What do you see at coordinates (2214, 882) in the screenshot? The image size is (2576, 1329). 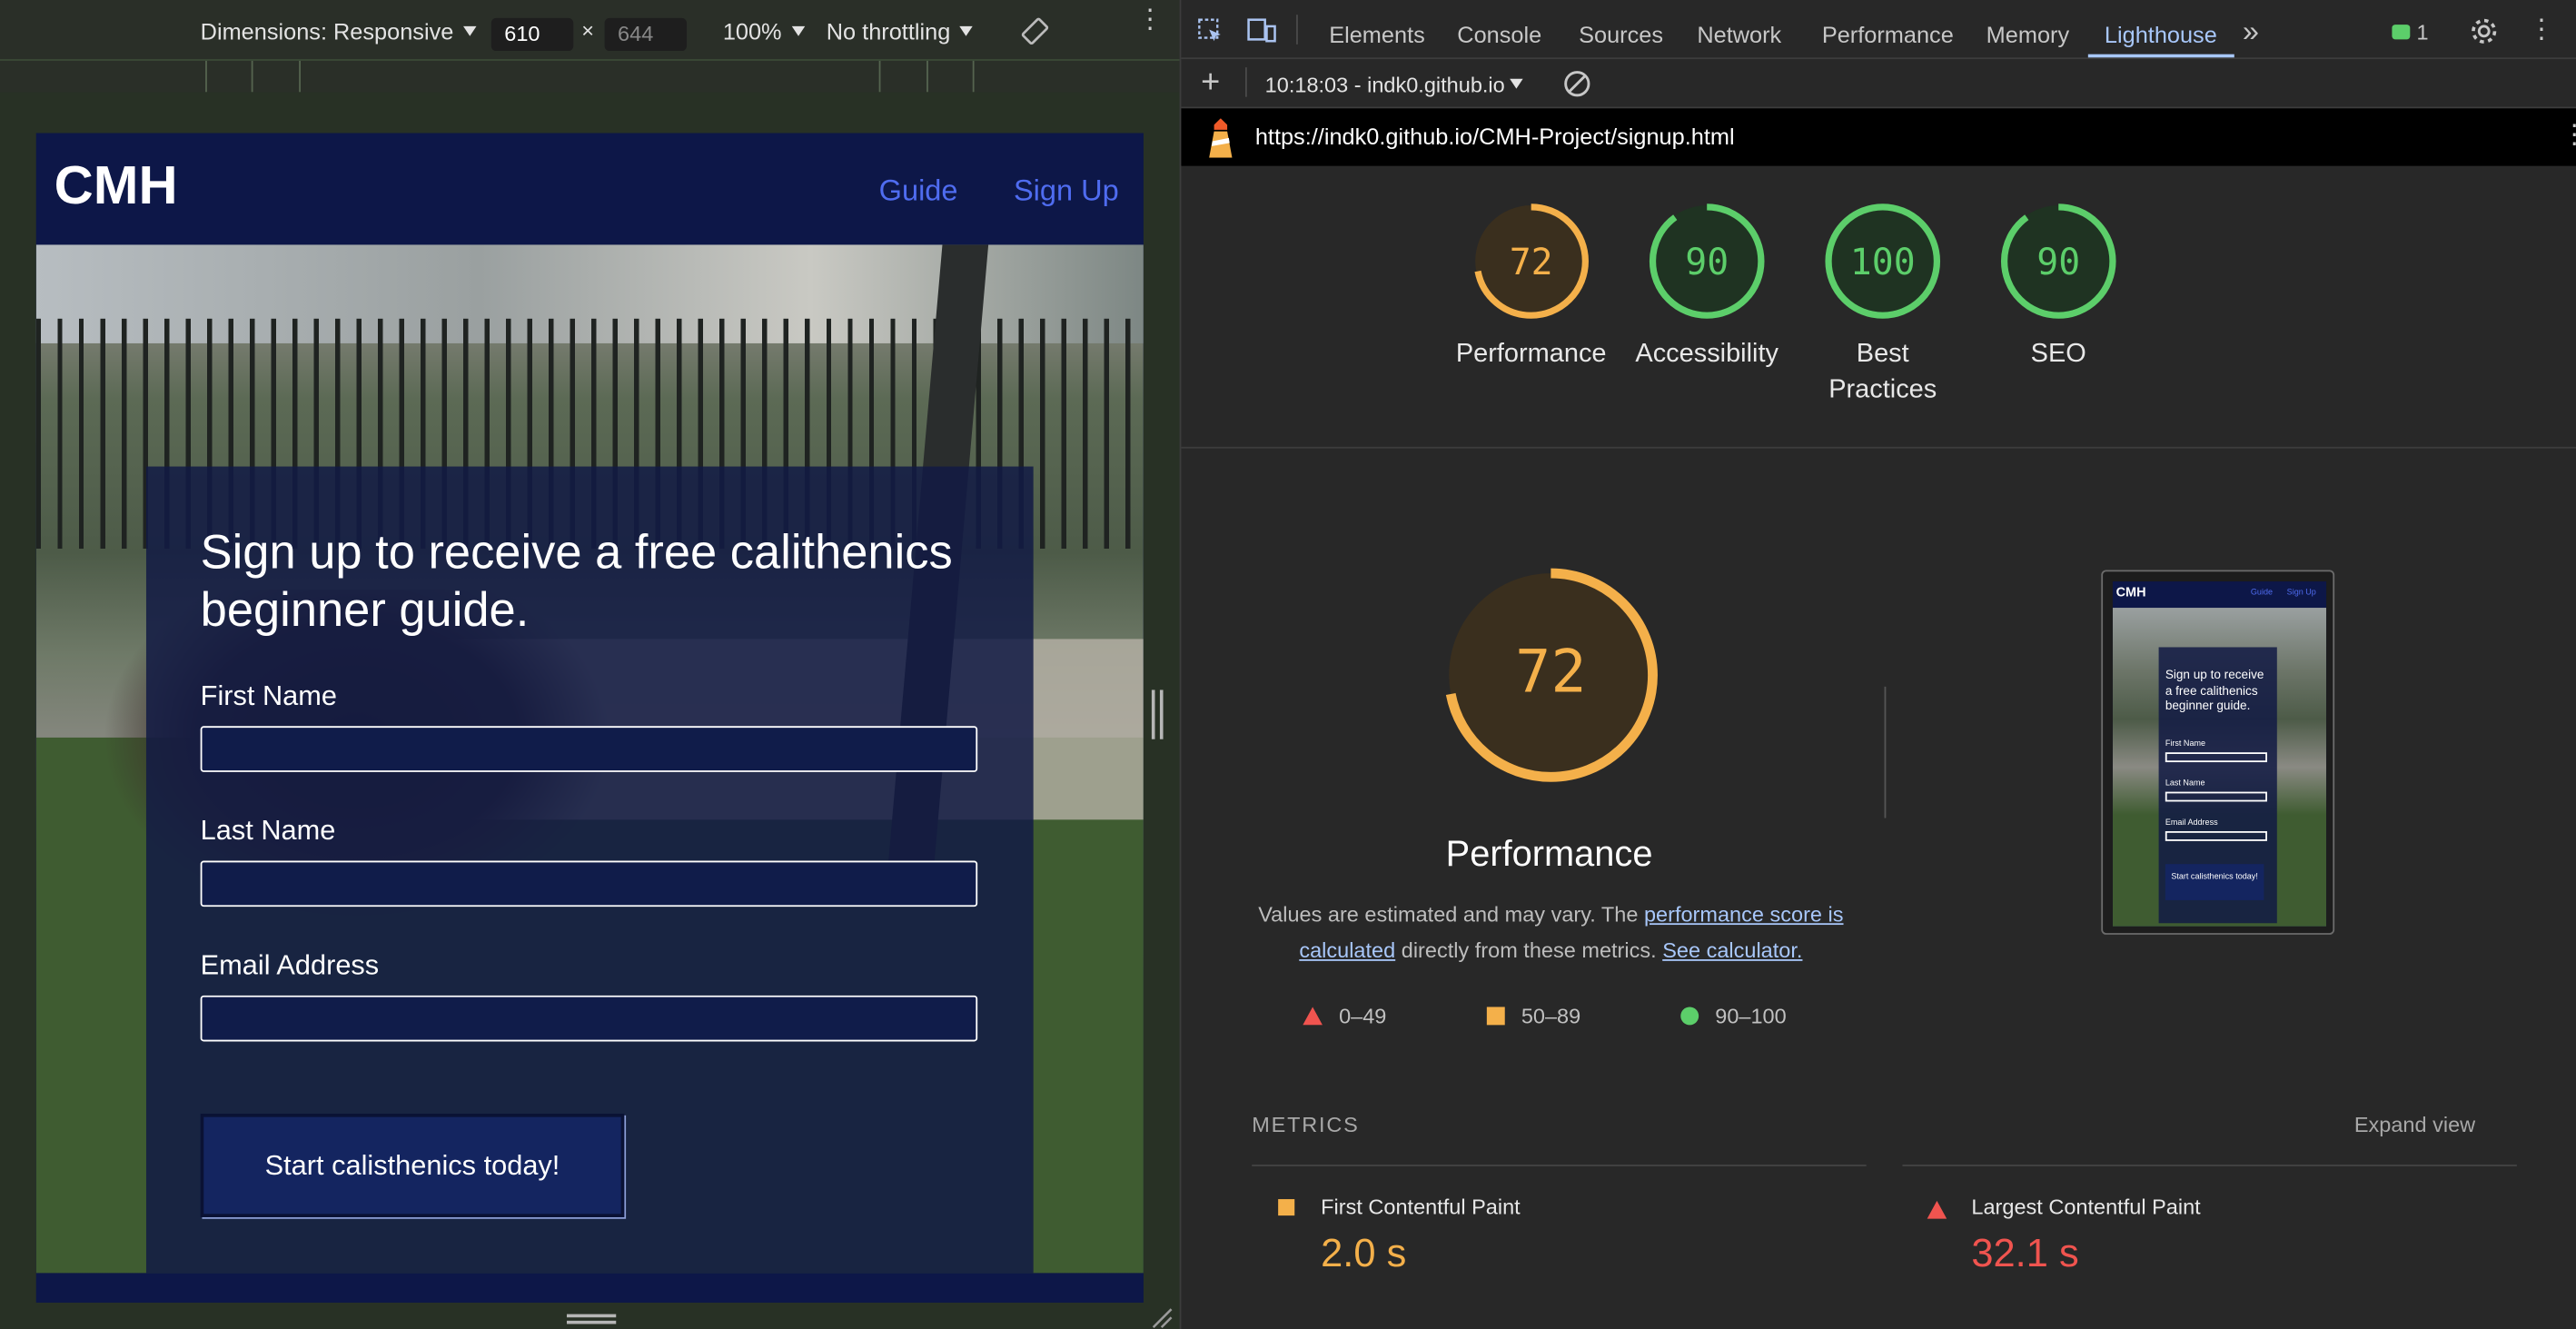 I see `thumbnail-start-button: Start calisthenics today!` at bounding box center [2214, 882].